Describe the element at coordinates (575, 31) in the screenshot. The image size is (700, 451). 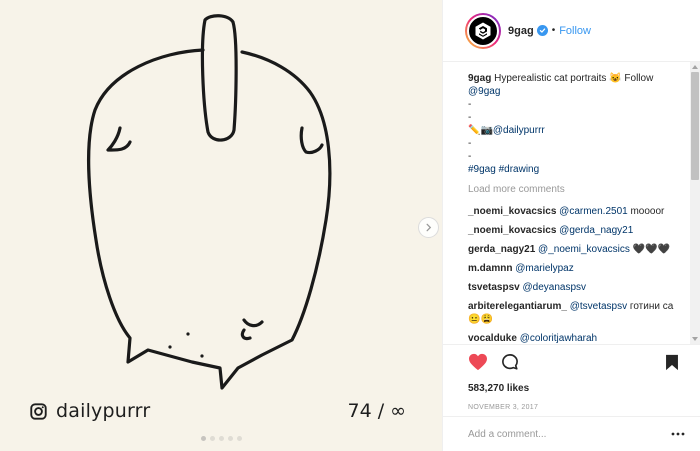
I see `follow-button: Follow` at that location.